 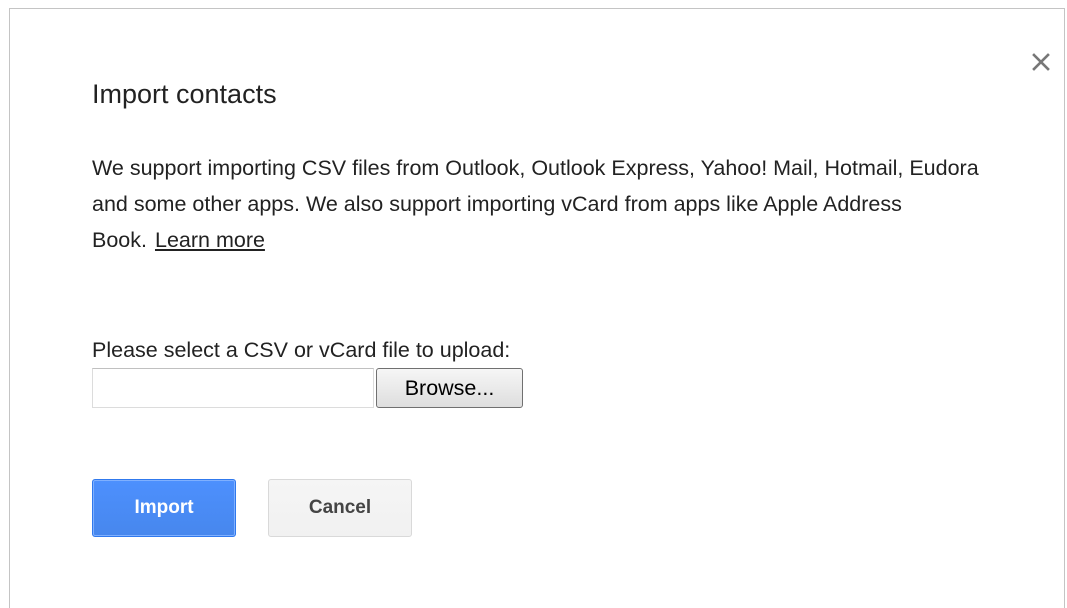 What do you see at coordinates (340, 508) in the screenshot?
I see `cancel-button: Cancel` at bounding box center [340, 508].